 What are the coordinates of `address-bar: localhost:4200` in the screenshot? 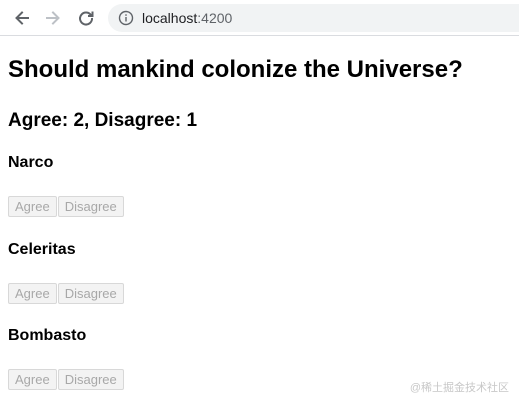 It's located at (313, 18).